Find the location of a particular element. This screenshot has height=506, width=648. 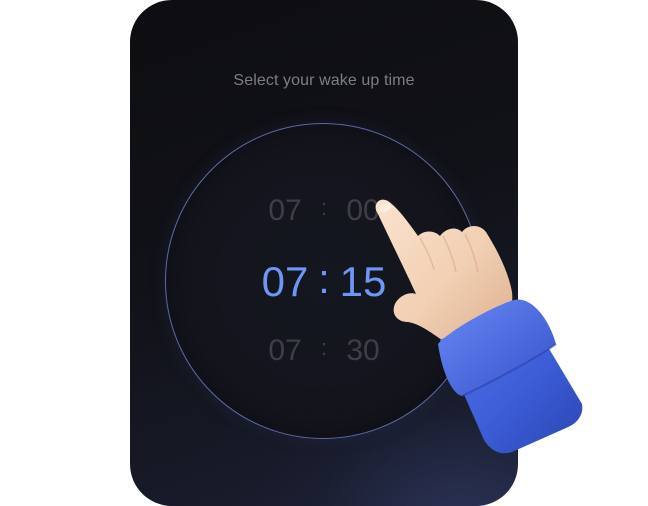

time-option-0715-selected: 07 : 15 is located at coordinates (324, 280).